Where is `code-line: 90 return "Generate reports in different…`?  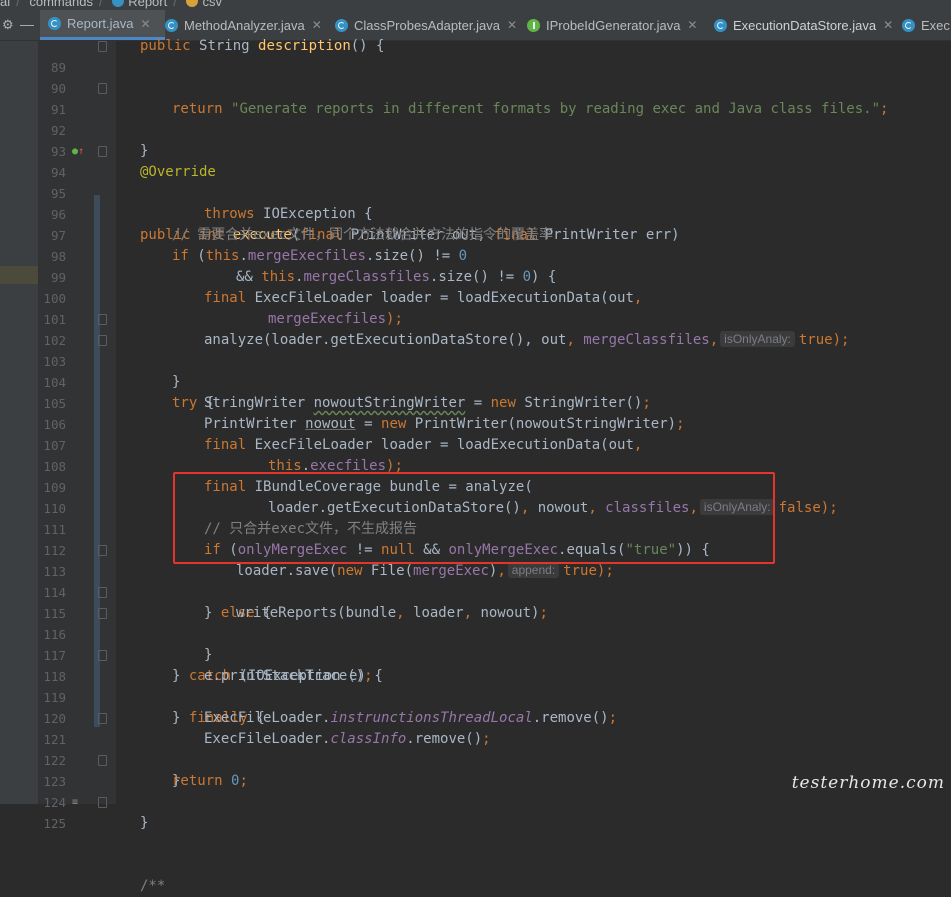
code-line: 90 return "Generate reports in different… is located at coordinates (469, 99).